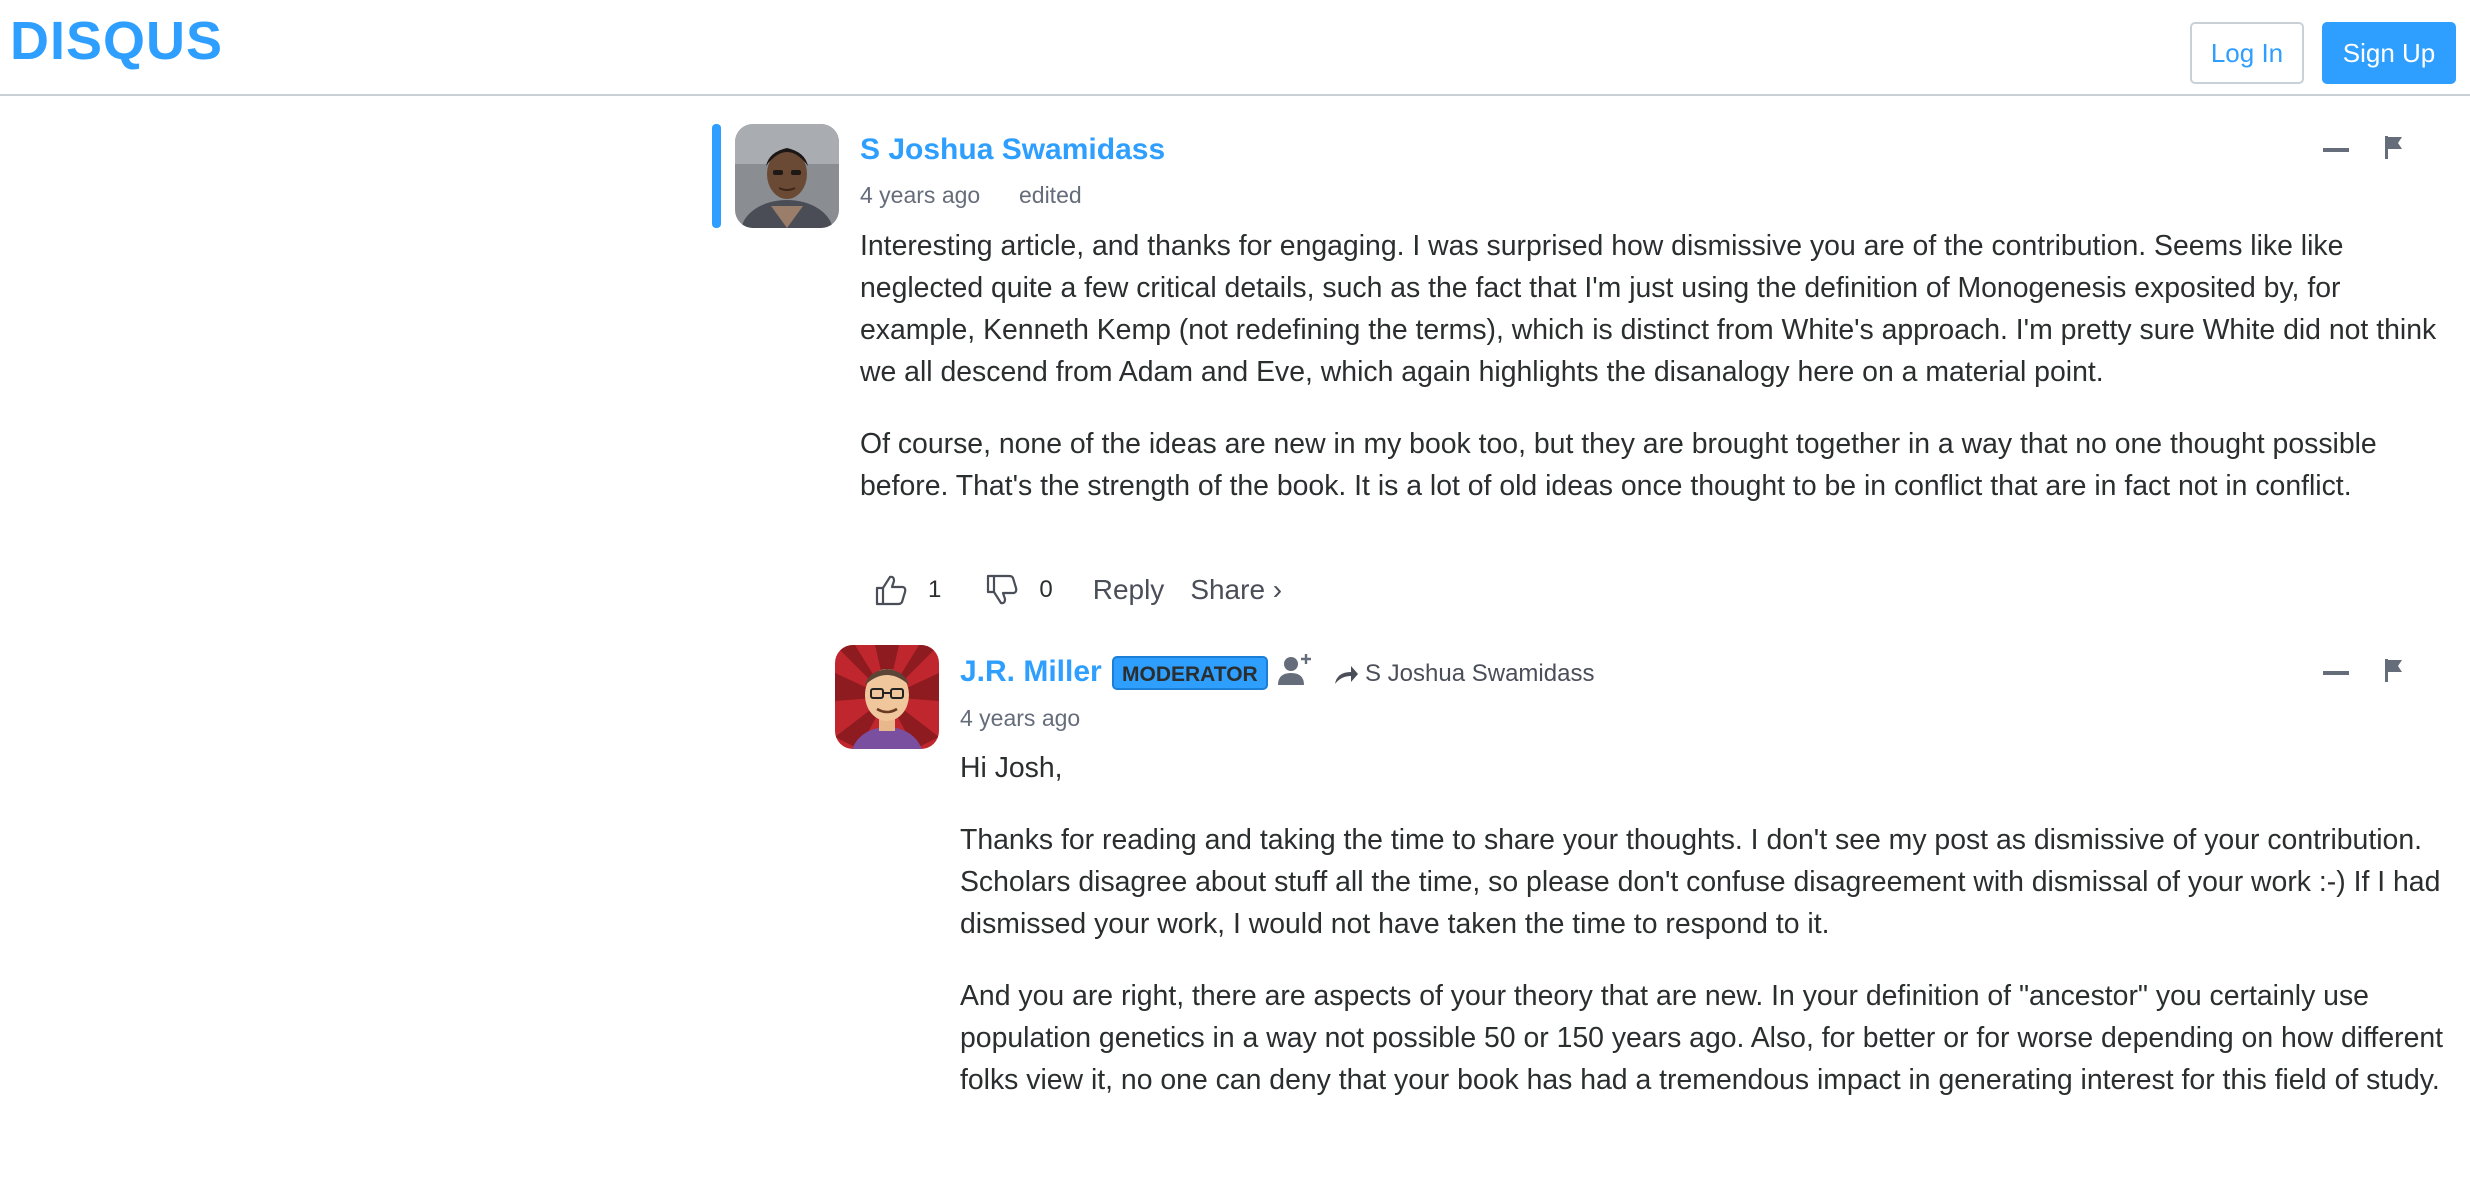 This screenshot has width=2470, height=1178. I want to click on login-button: Log In, so click(2247, 53).